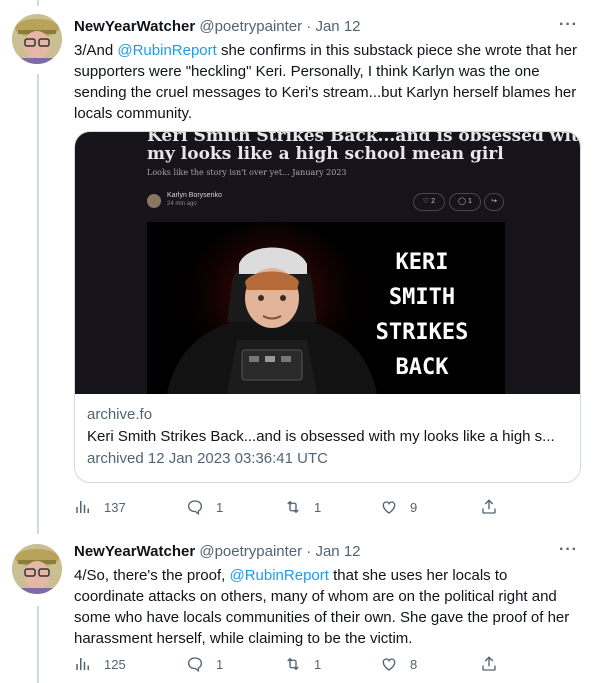 The image size is (596, 683). Describe the element at coordinates (422, 367) in the screenshot. I see `poster-line-4: BACK` at that location.